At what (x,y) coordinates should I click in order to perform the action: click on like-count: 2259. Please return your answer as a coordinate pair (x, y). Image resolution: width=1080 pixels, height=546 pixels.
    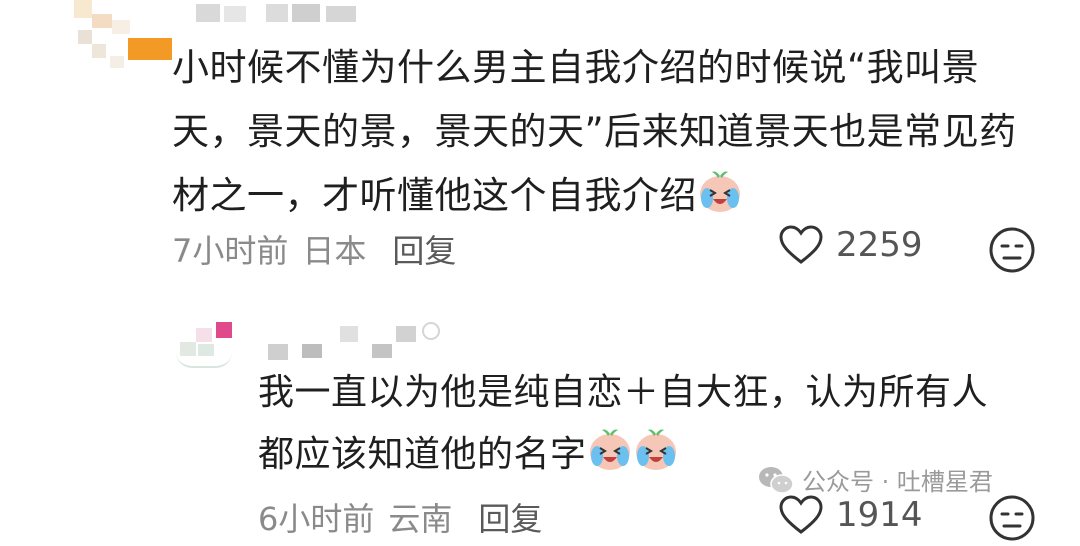
    Looking at the image, I should click on (879, 245).